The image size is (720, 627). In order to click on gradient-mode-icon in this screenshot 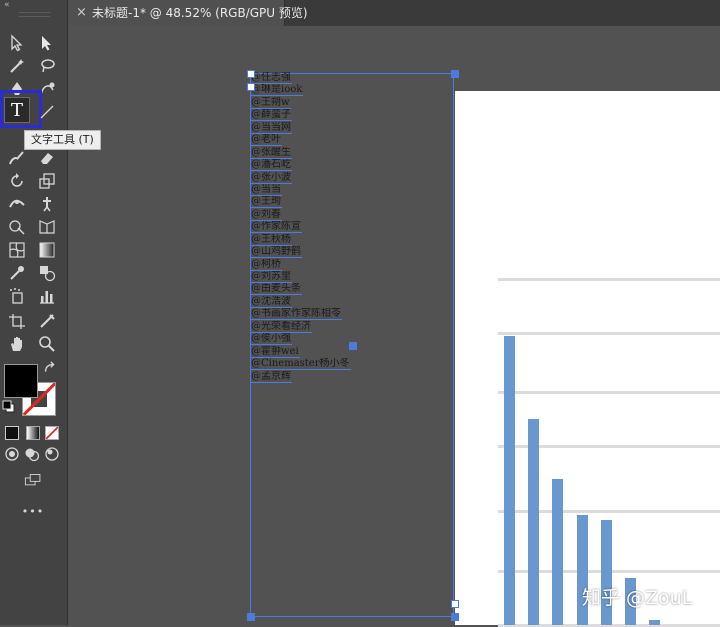, I will do `click(33, 433)`.